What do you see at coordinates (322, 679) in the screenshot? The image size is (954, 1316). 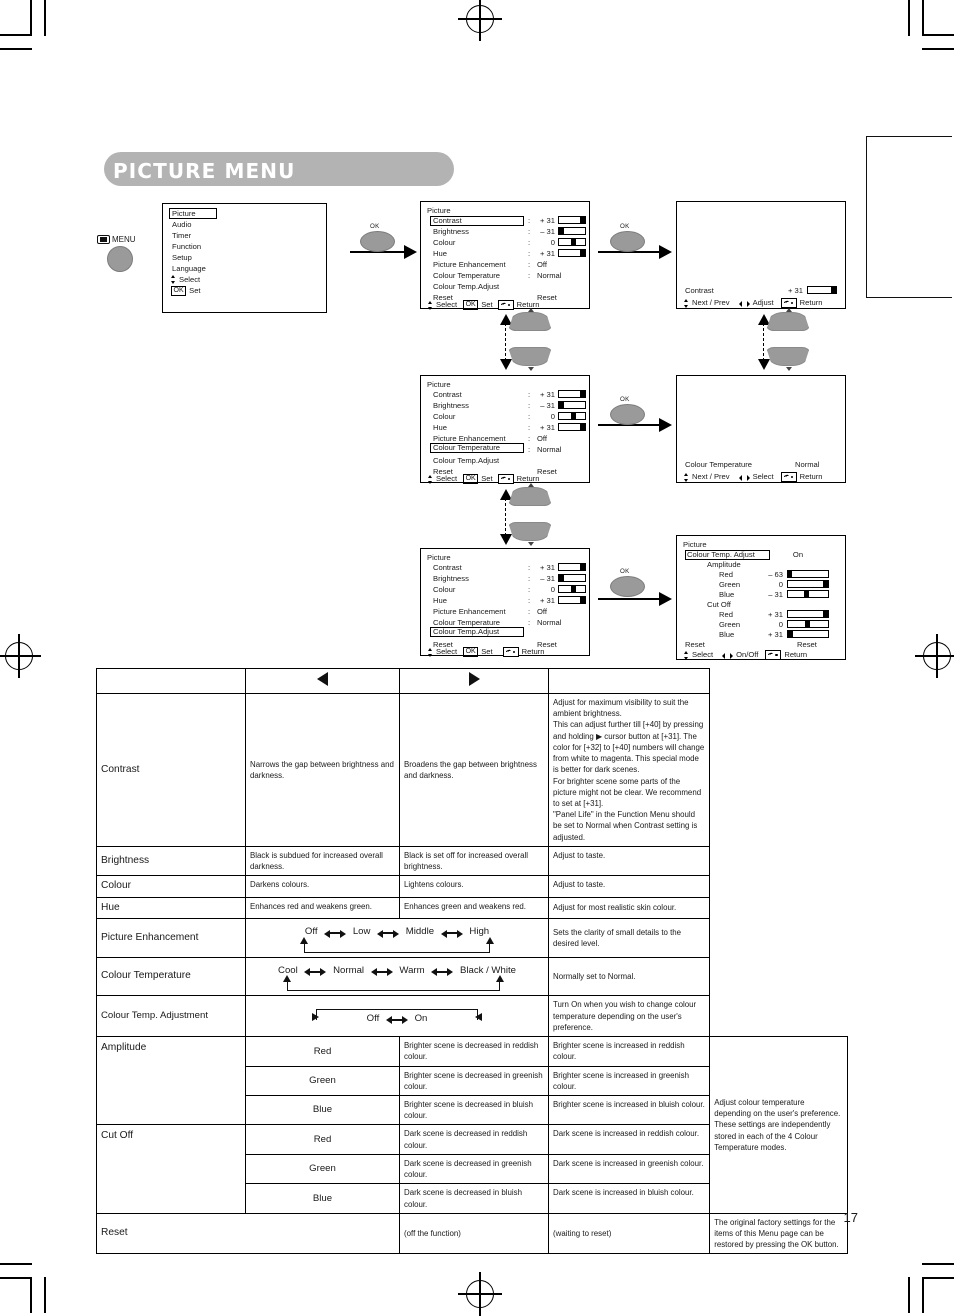 I see `left-arrow-icon` at bounding box center [322, 679].